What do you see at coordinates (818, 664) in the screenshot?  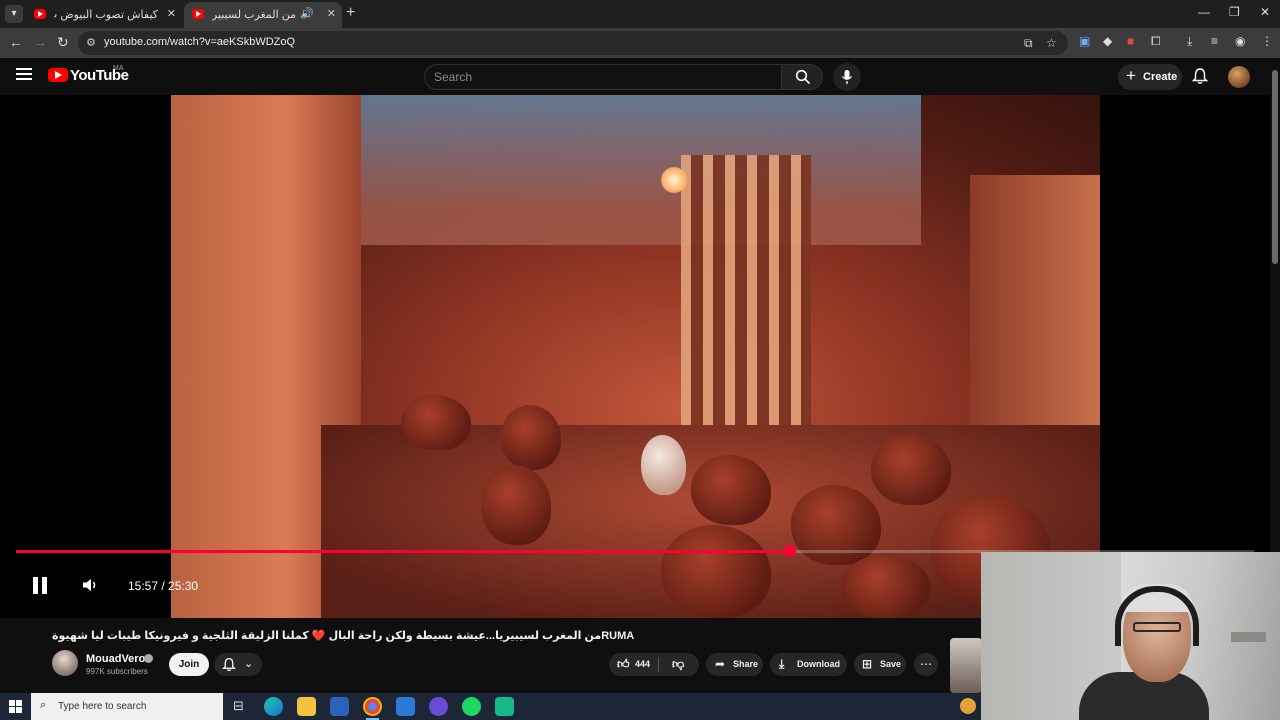 I see `download-label: Download` at bounding box center [818, 664].